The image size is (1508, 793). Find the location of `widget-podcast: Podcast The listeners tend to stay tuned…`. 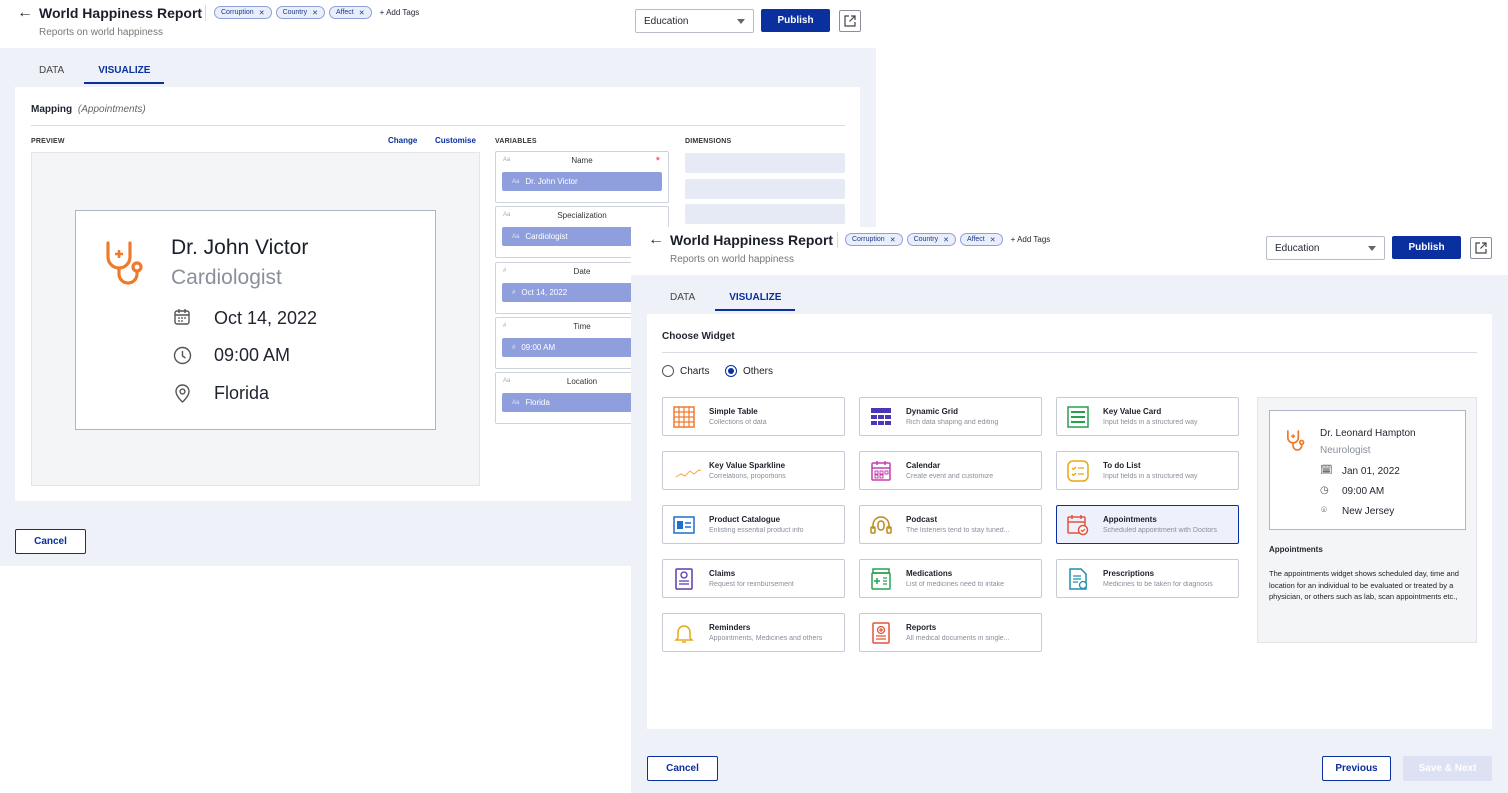

widget-podcast: Podcast The listeners tend to stay tuned… is located at coordinates (950, 524).